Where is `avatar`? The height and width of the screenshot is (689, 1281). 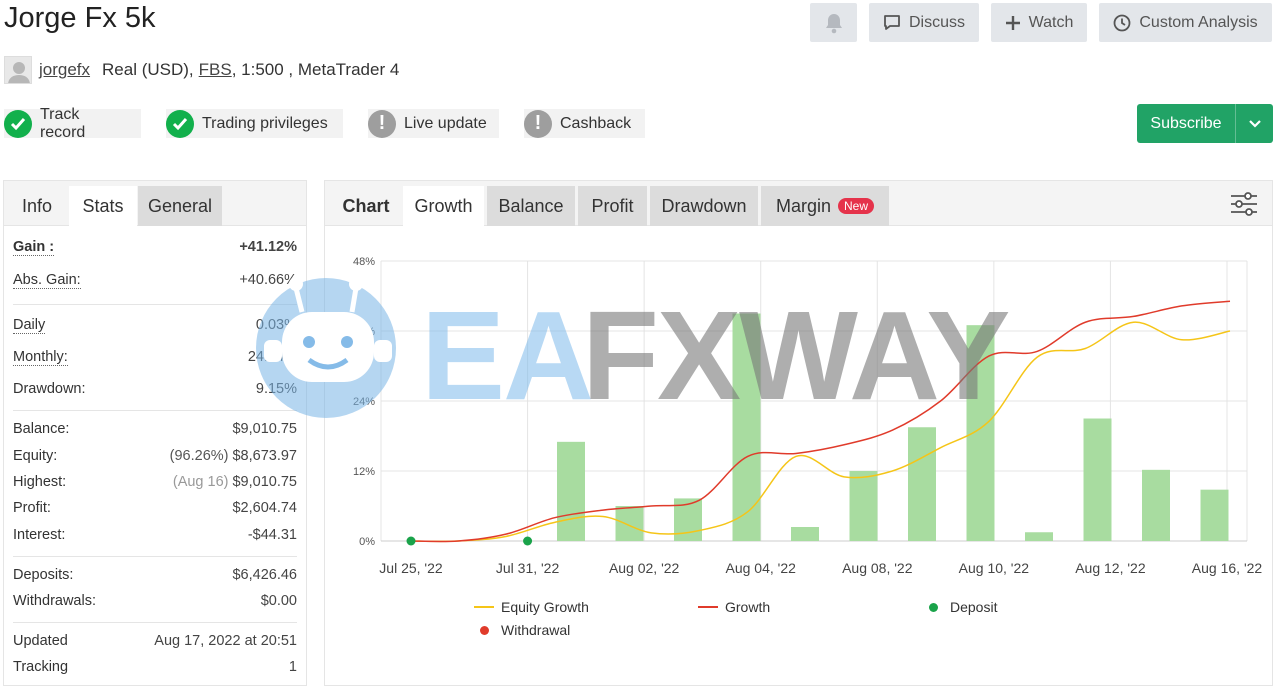
avatar is located at coordinates (18, 70).